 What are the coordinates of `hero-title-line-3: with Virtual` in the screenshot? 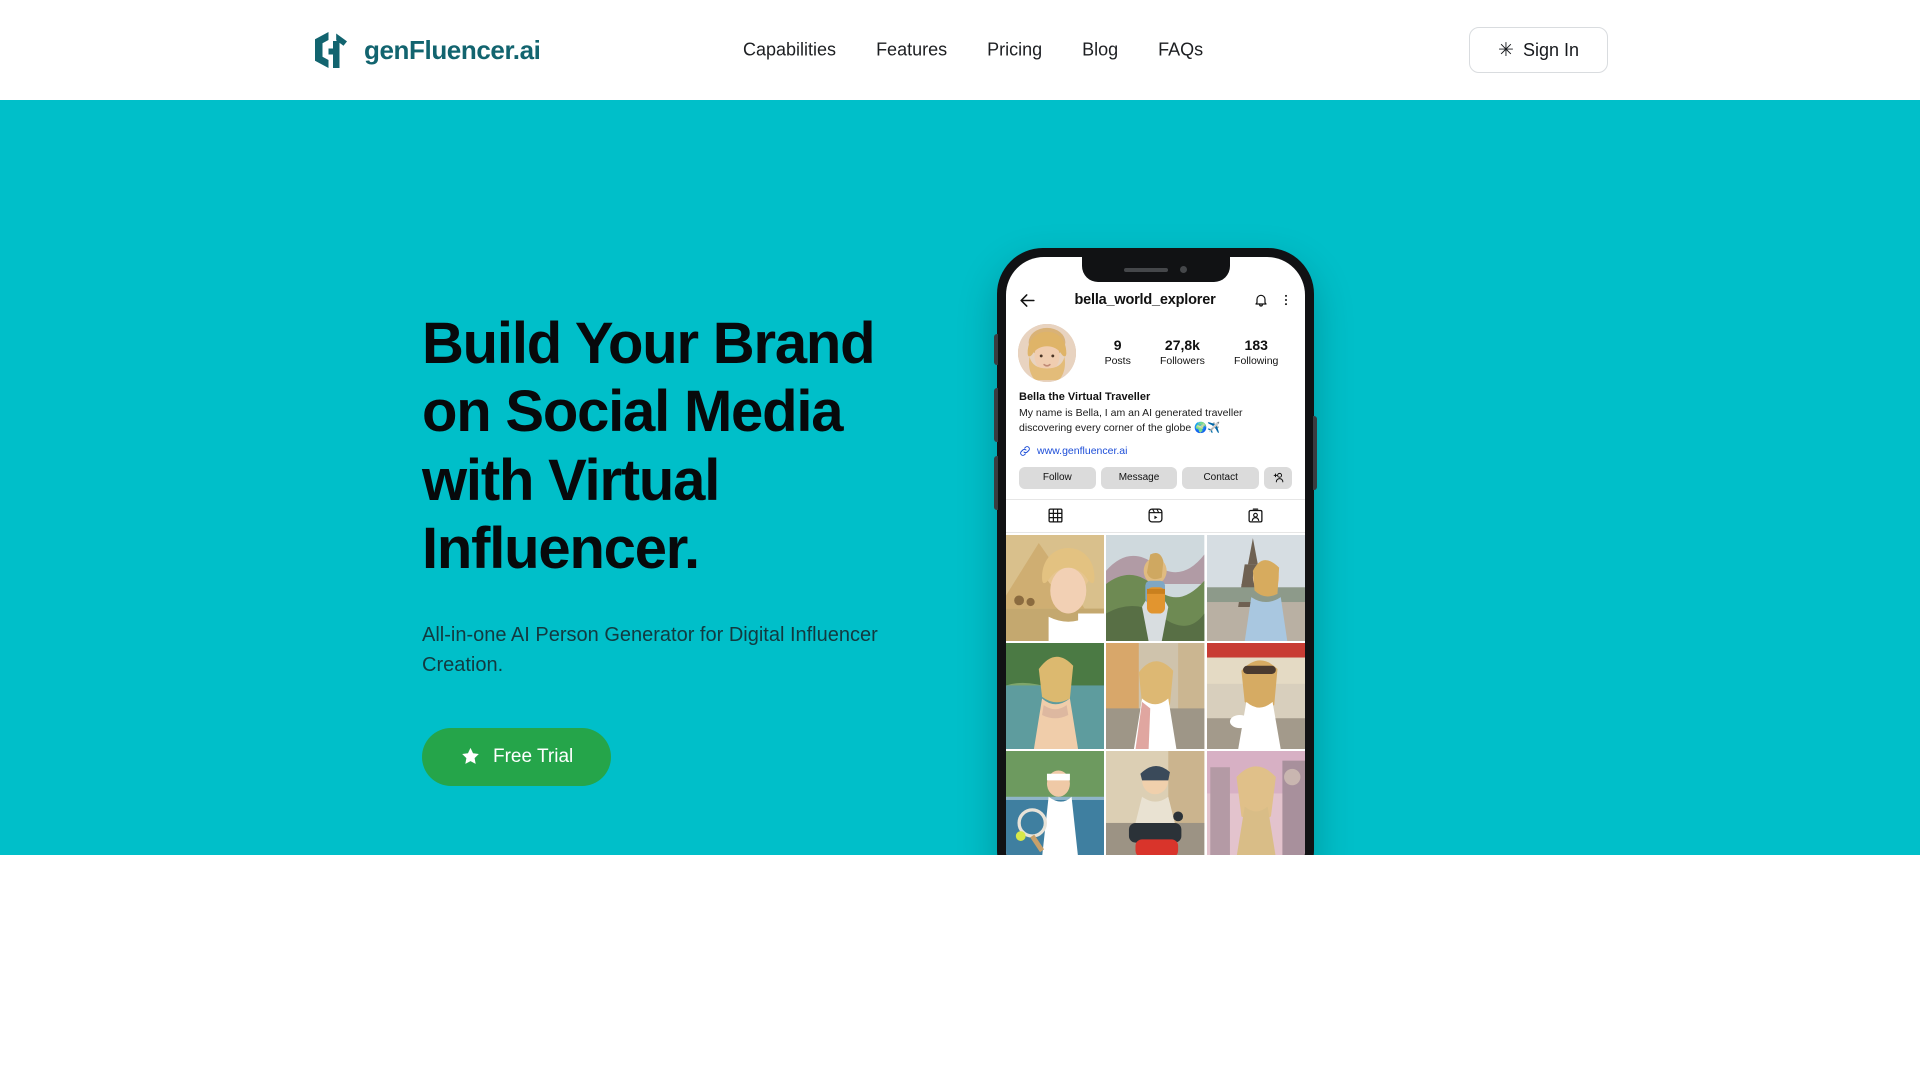 It's located at (571, 480).